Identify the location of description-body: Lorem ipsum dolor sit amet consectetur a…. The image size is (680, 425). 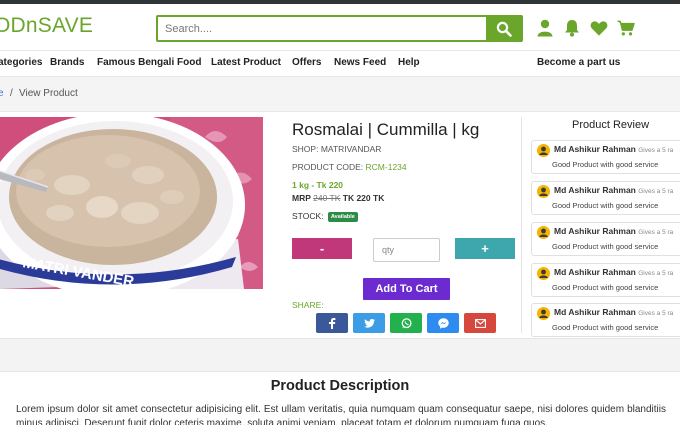
(341, 414).